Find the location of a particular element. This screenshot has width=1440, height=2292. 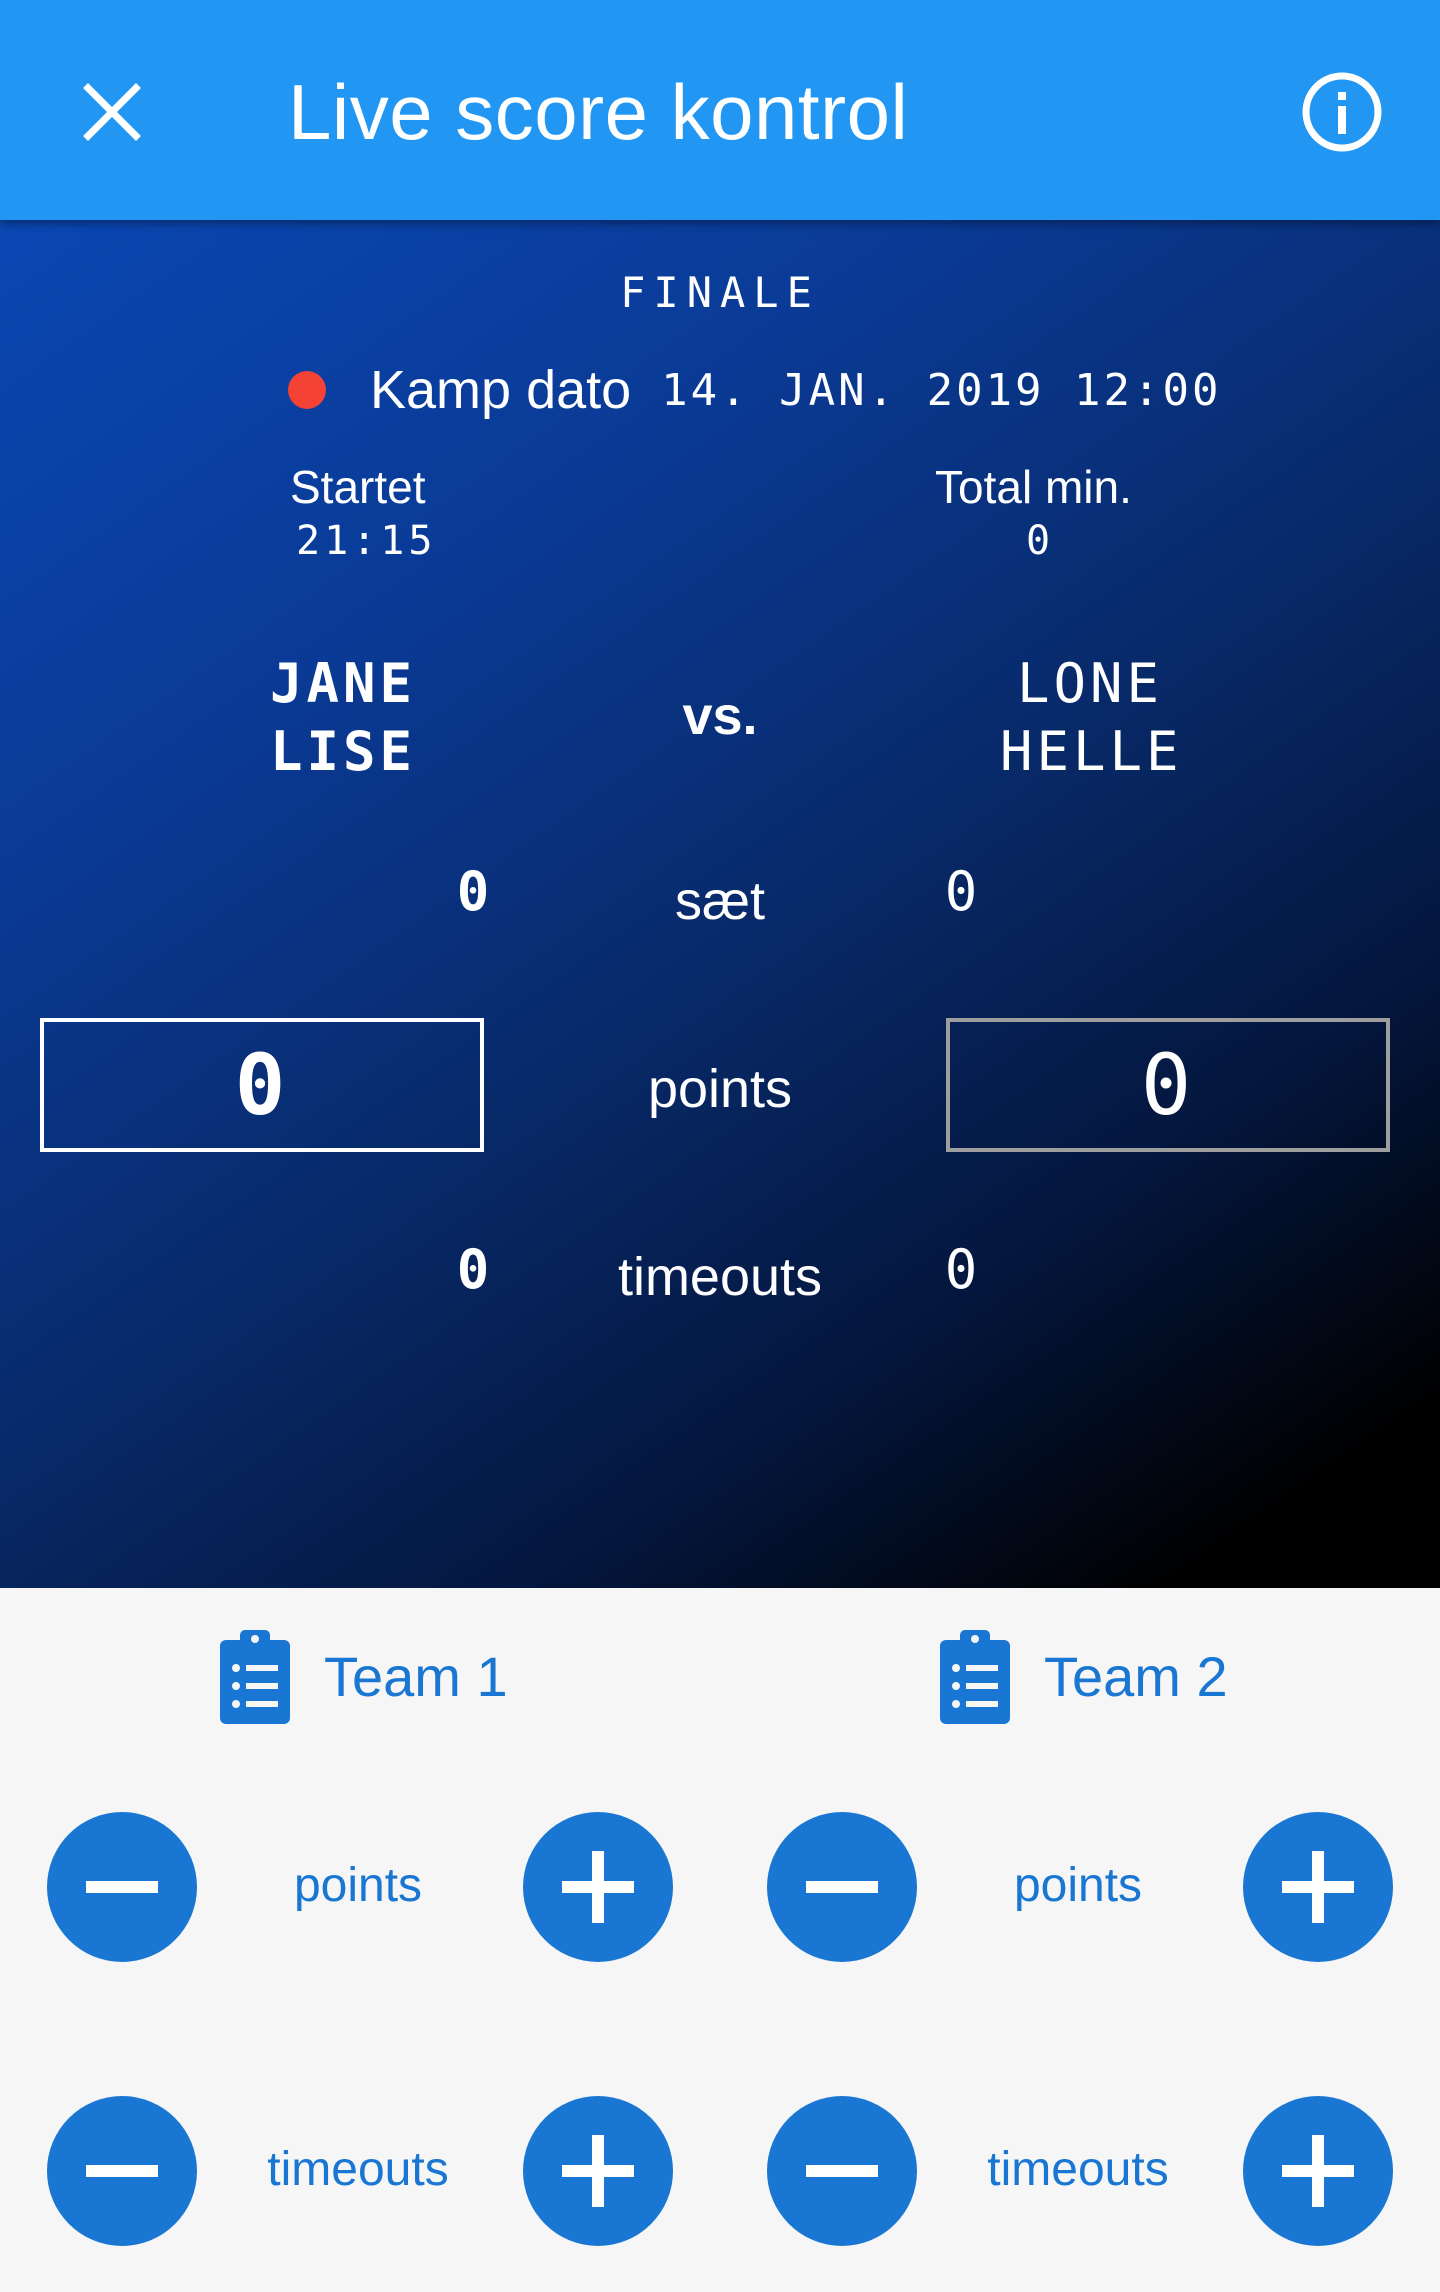

team2-points-box: 0 is located at coordinates (1168, 1085).